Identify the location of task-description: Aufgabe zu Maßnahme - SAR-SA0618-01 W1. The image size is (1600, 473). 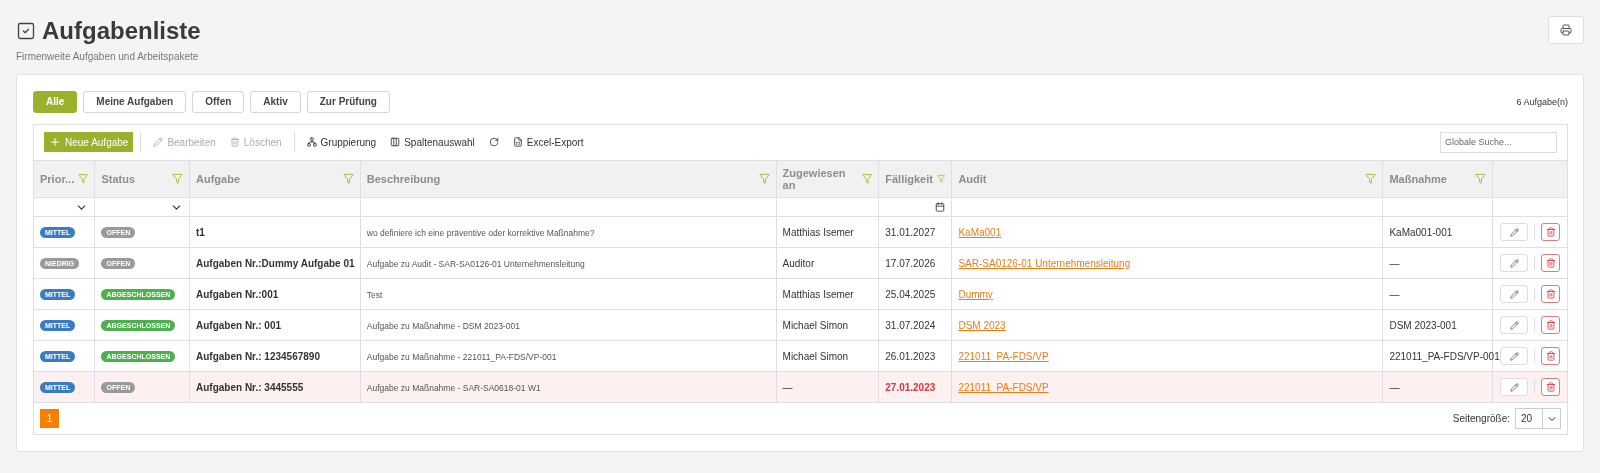
(453, 387).